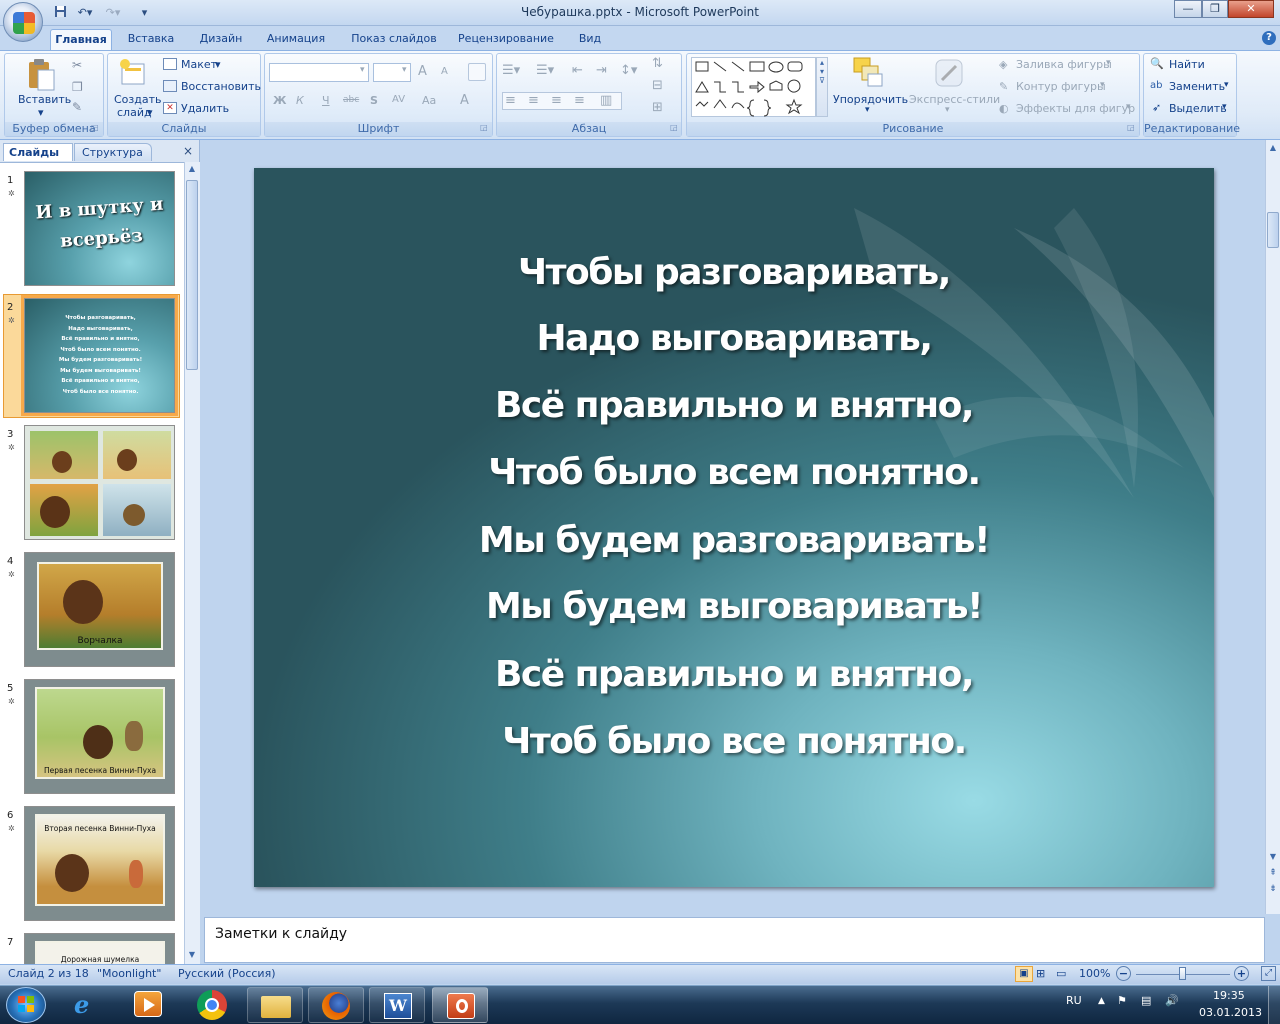  What do you see at coordinates (1230, 1012) in the screenshot?
I see `clock-date: 03.01.2013` at bounding box center [1230, 1012].